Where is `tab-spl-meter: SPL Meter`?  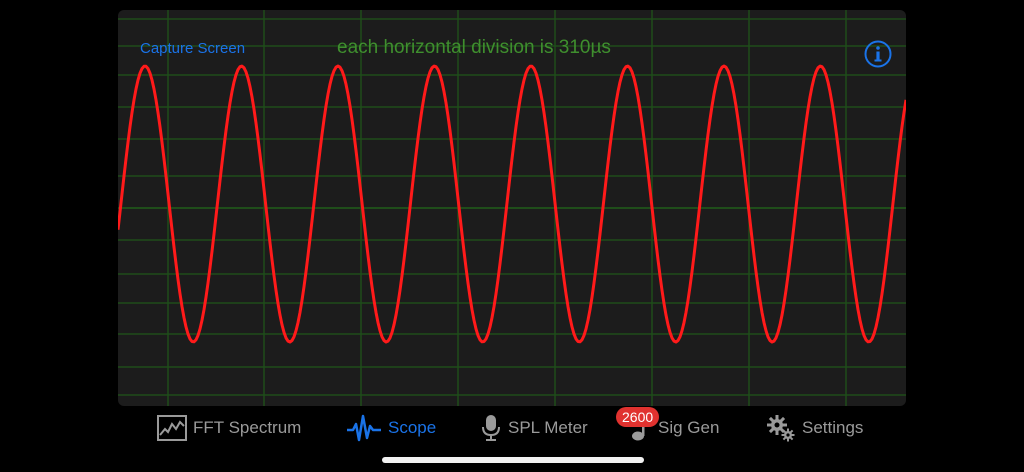 tab-spl-meter: SPL Meter is located at coordinates (534, 428).